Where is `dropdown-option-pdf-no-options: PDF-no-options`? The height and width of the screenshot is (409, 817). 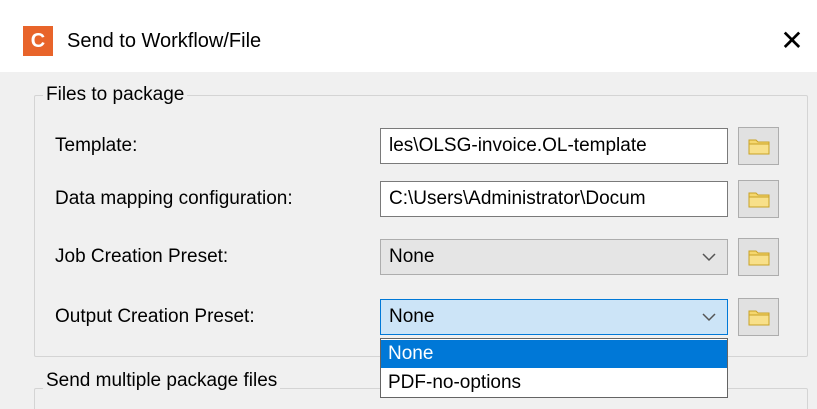 dropdown-option-pdf-no-options: PDF-no-options is located at coordinates (554, 383).